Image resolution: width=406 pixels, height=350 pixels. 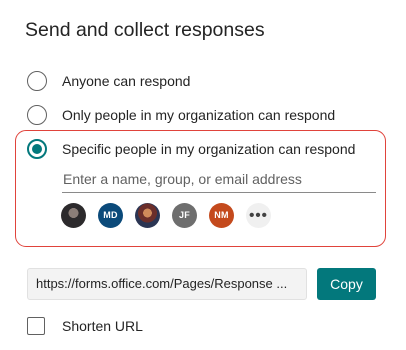 I want to click on shorten-url-checkbox, so click(x=36, y=326).